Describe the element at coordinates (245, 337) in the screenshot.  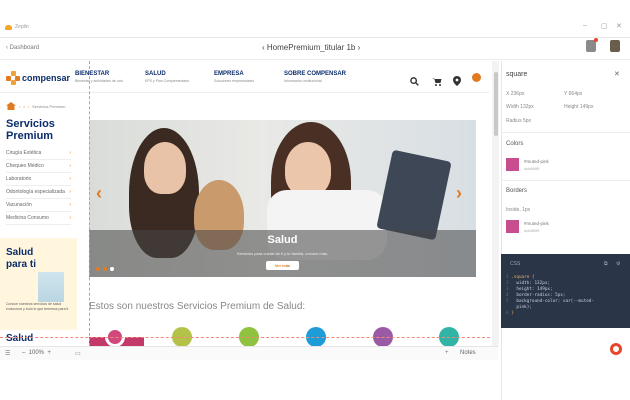
I see `guide-line-horizontal` at that location.